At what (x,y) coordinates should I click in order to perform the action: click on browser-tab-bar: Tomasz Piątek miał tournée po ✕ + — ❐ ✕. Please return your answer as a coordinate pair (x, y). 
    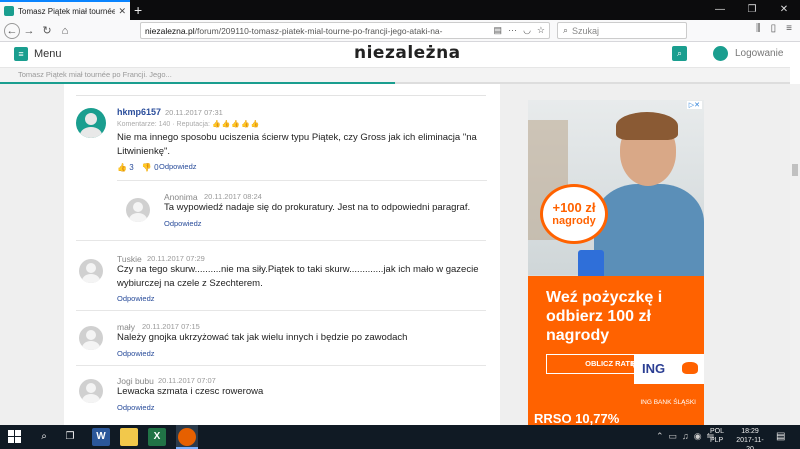
    Looking at the image, I should click on (400, 10).